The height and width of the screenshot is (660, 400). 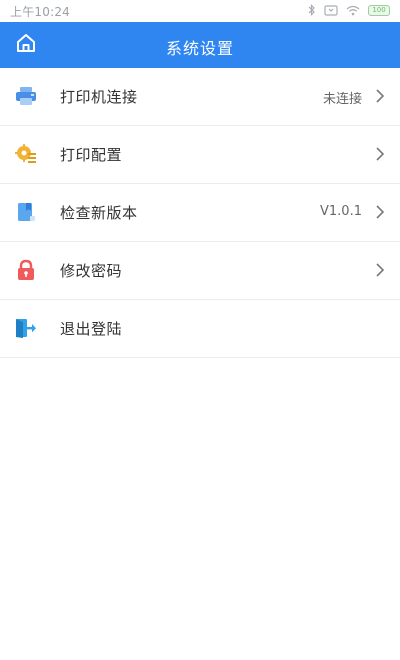 I want to click on bookmark-icon, so click(x=26, y=212).